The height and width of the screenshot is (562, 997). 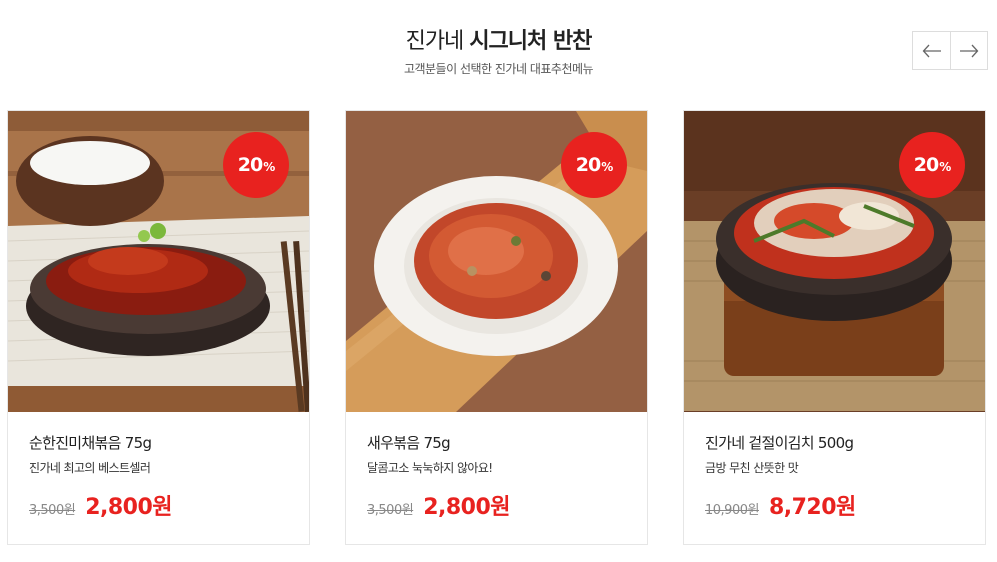 I want to click on section-title-light: 진가네, so click(x=435, y=41).